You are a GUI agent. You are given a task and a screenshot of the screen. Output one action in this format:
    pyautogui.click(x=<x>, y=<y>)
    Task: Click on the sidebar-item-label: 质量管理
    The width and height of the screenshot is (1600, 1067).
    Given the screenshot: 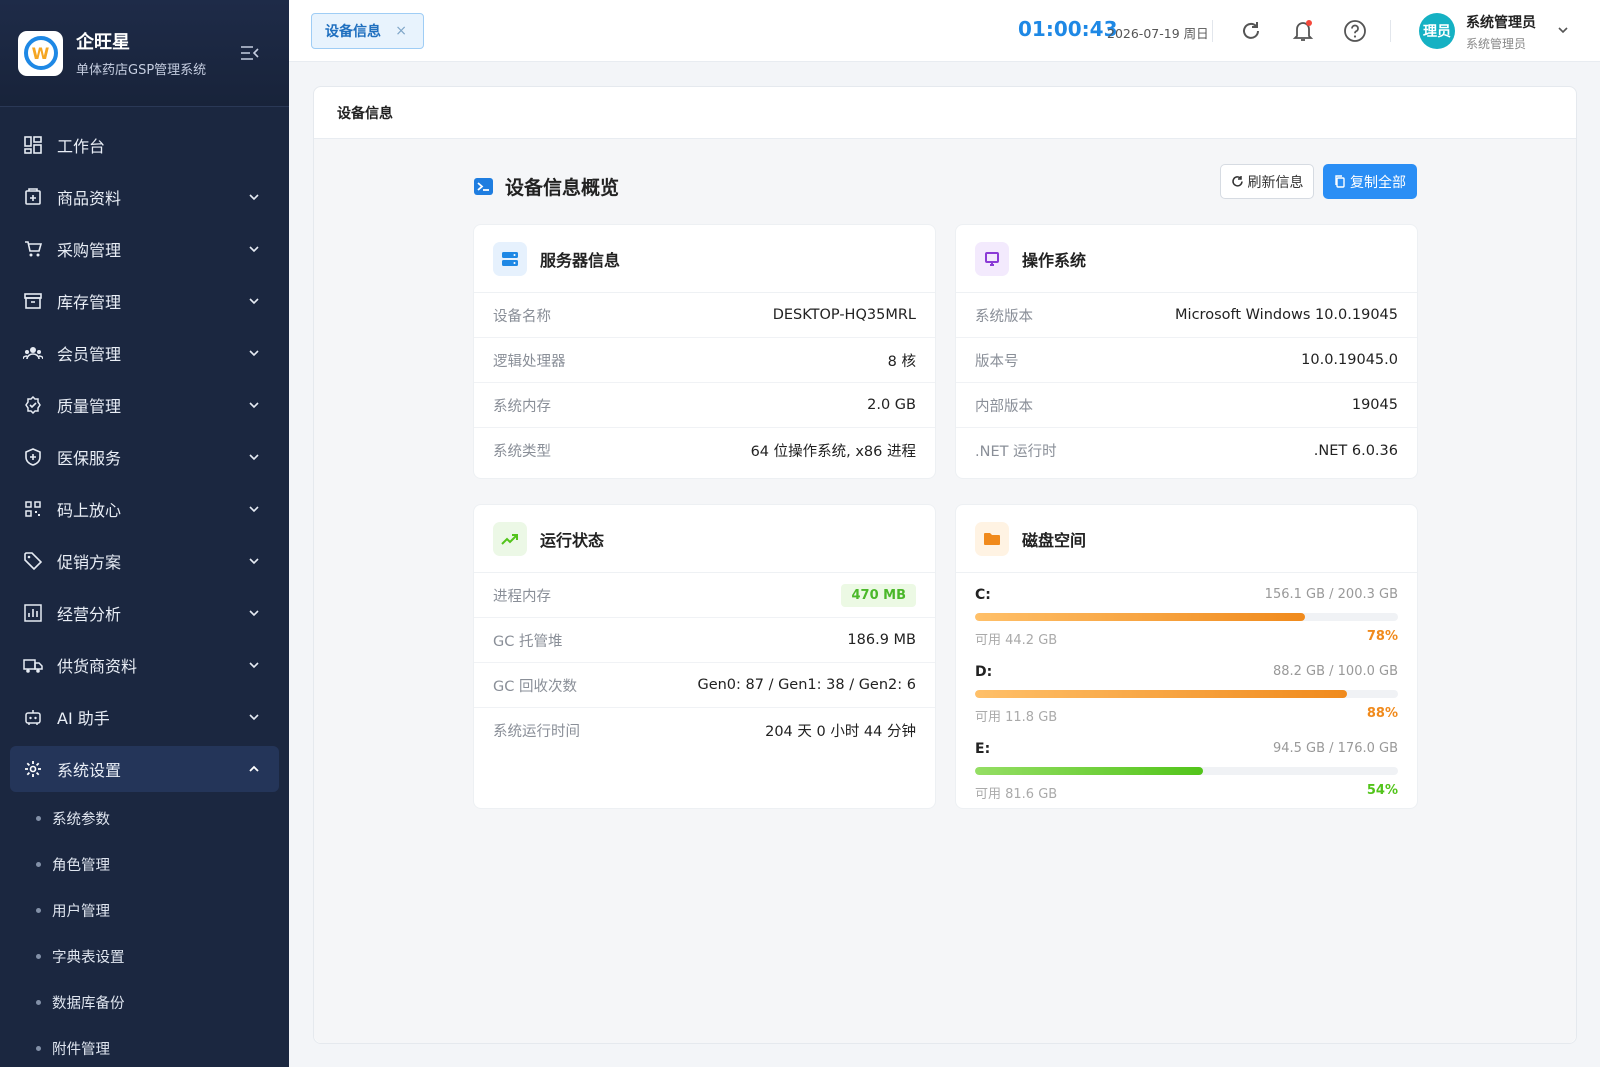 What is the action you would take?
    pyautogui.click(x=89, y=406)
    